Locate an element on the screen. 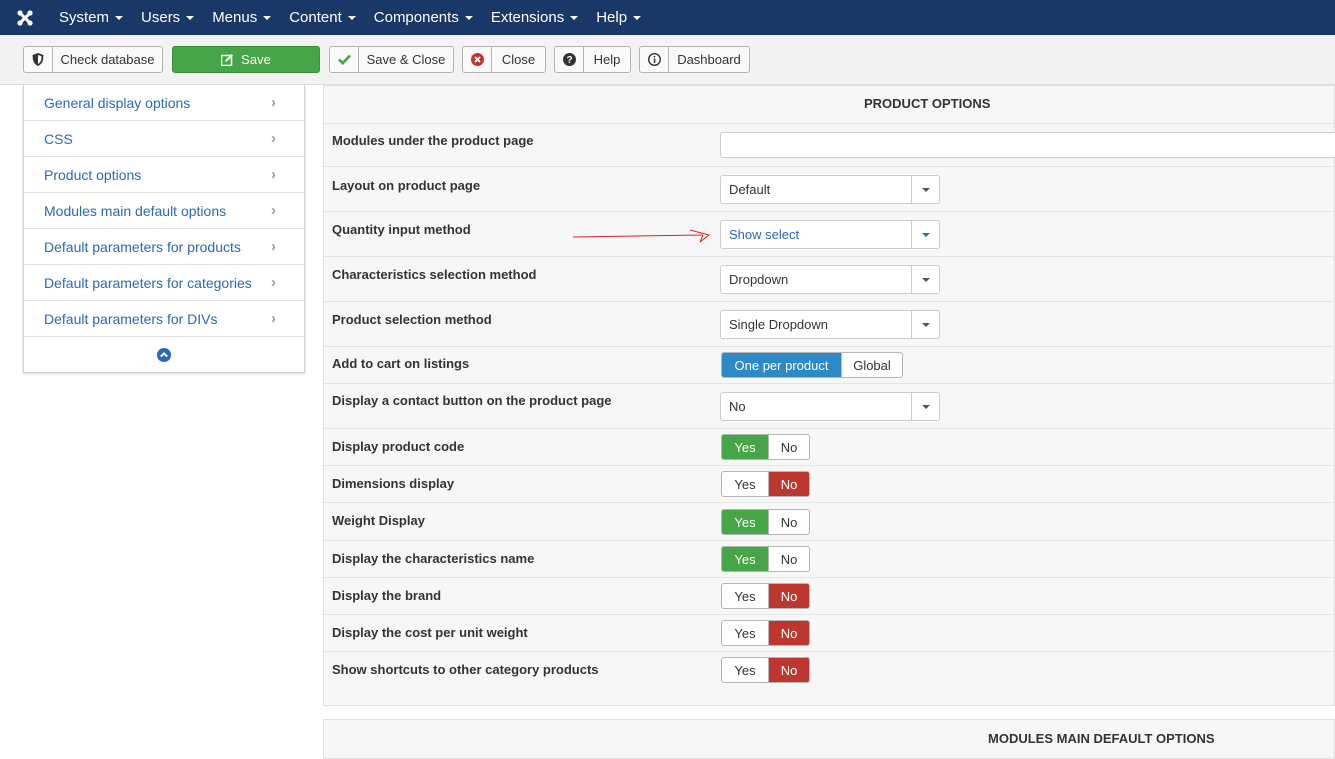 The height and width of the screenshot is (759, 1335). sidebar-item-modules-main: Modules main default options › is located at coordinates (164, 211).